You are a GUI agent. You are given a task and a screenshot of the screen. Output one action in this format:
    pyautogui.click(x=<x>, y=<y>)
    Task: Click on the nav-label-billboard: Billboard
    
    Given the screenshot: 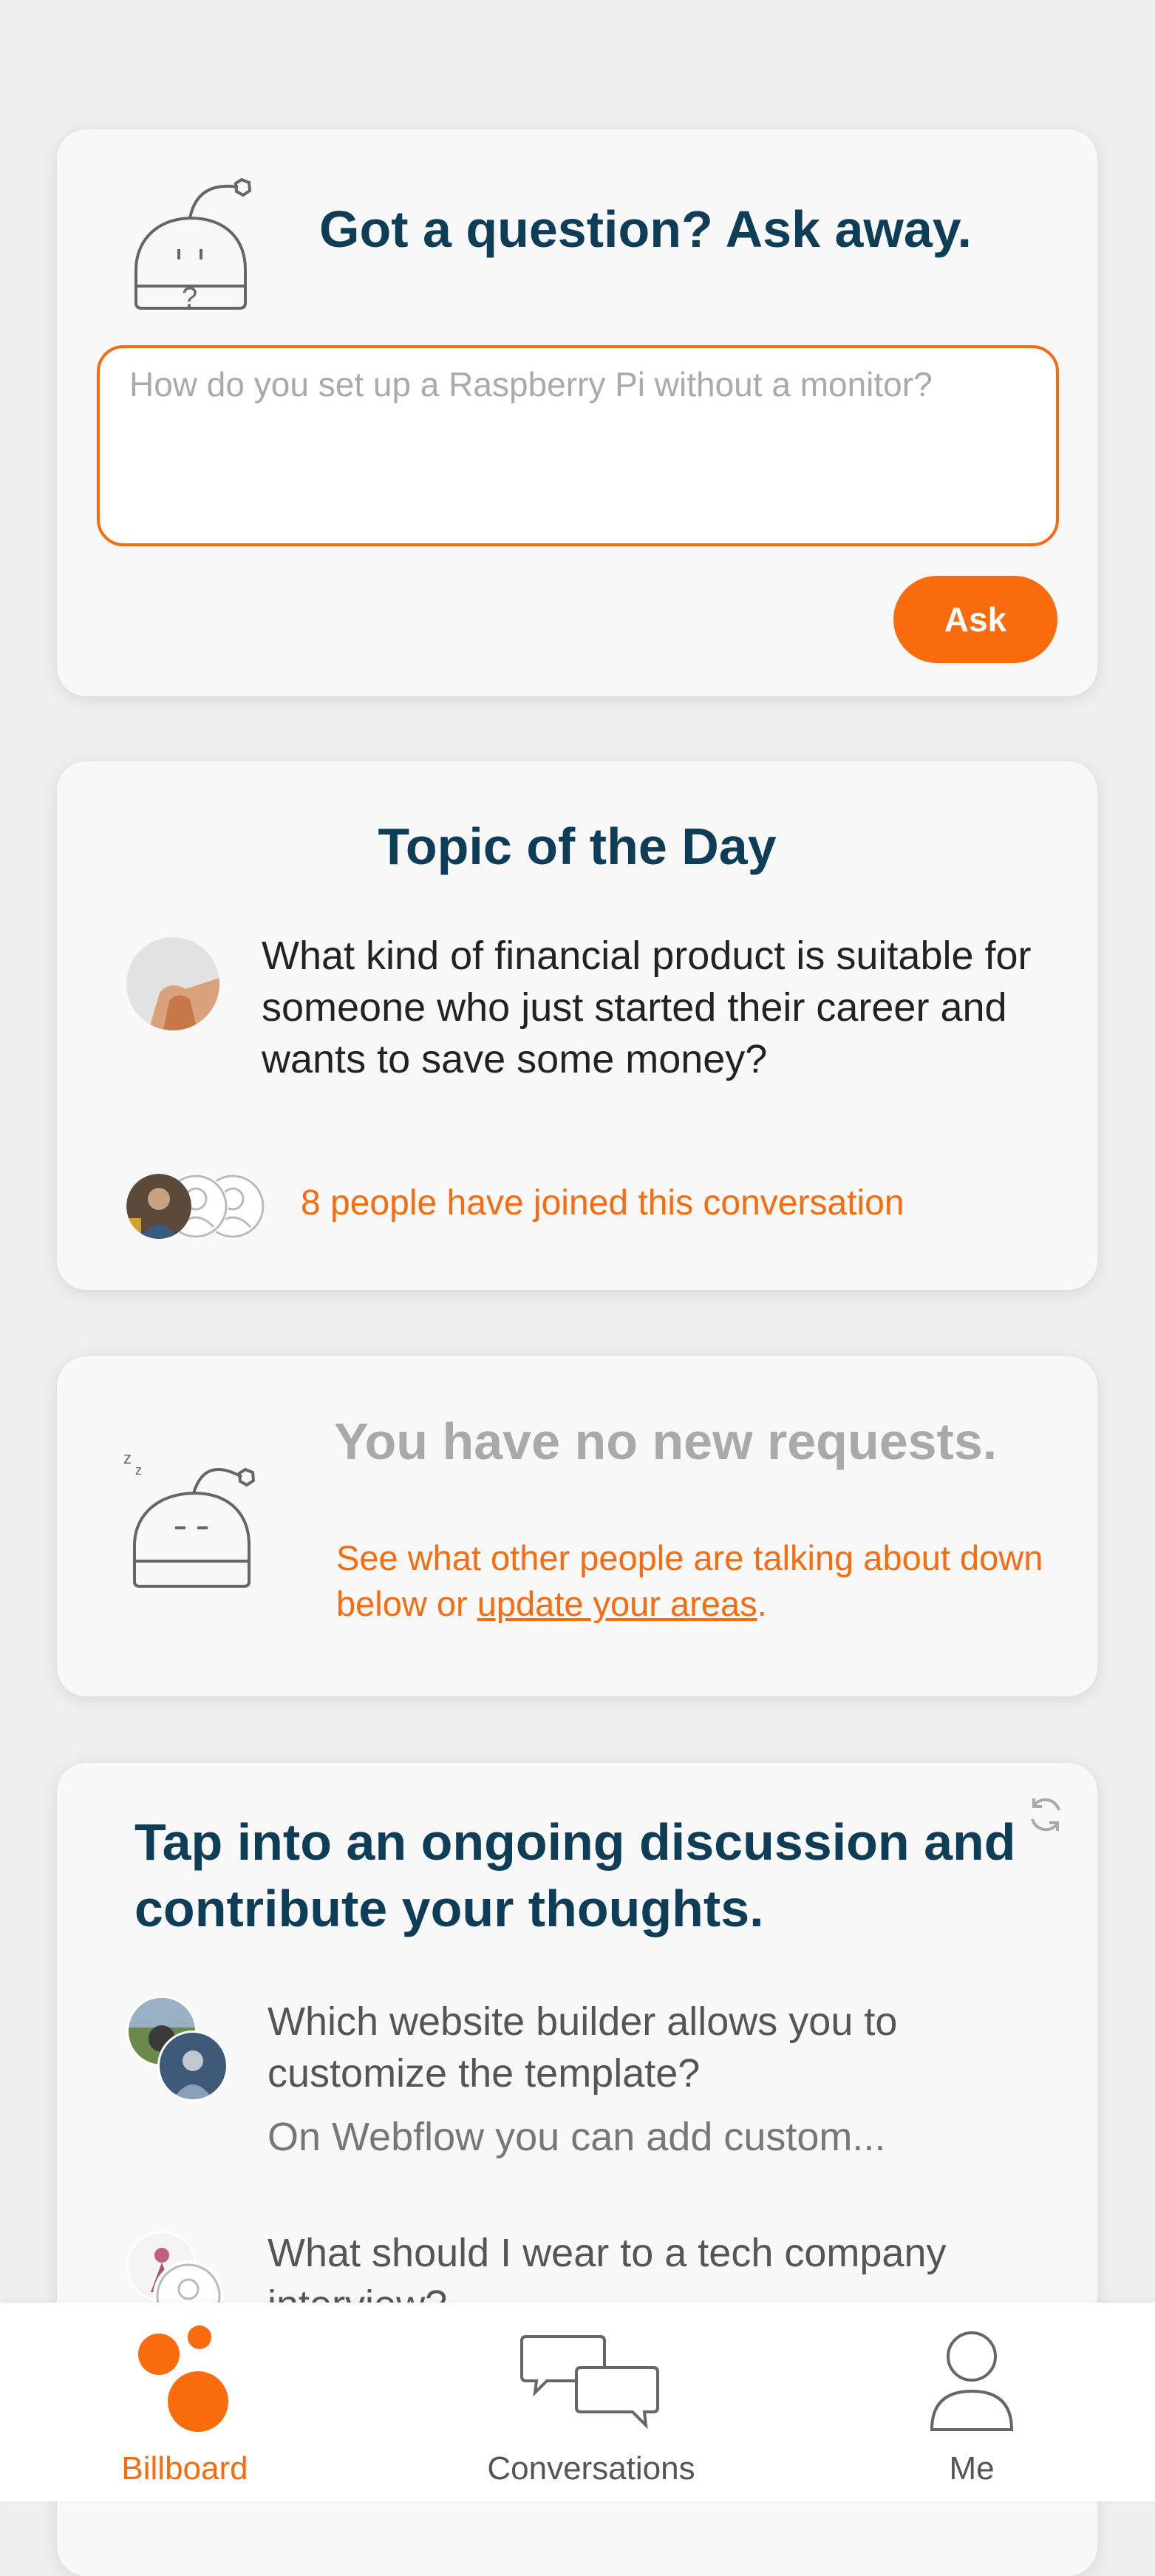 What is the action you would take?
    pyautogui.click(x=184, y=2468)
    